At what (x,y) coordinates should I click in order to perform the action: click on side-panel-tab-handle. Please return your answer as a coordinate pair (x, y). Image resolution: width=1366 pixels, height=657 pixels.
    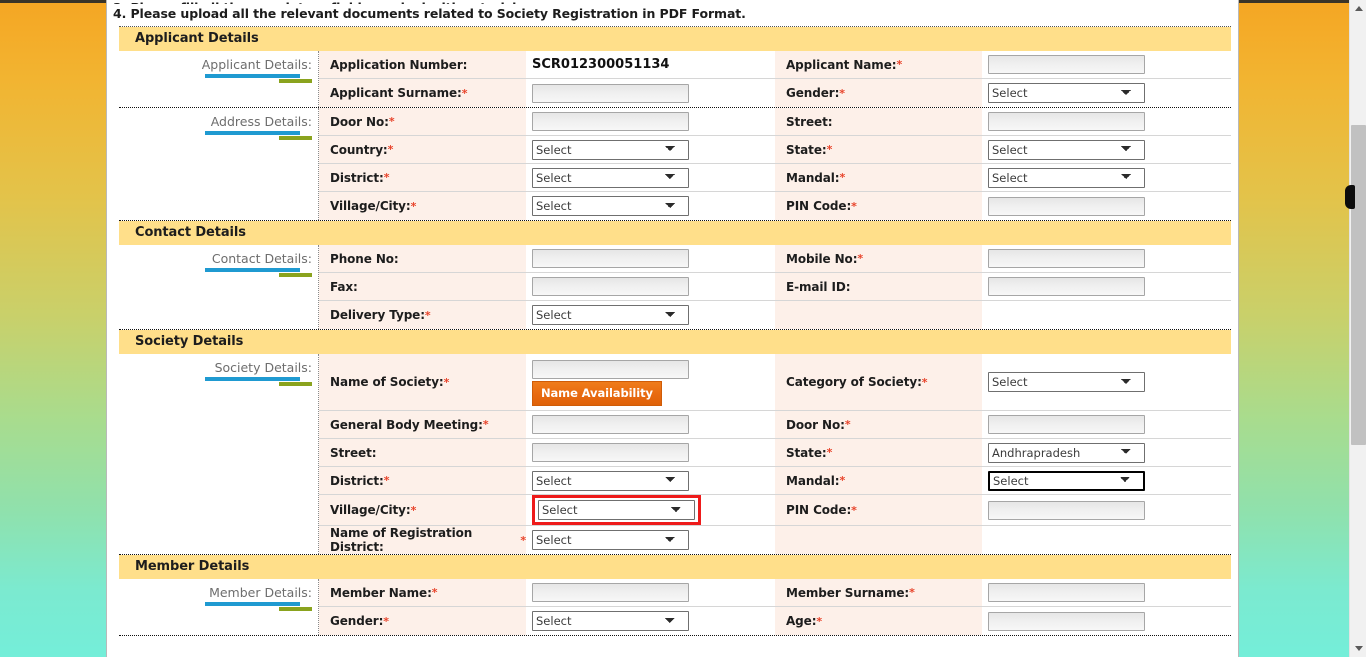
    Looking at the image, I should click on (1350, 197).